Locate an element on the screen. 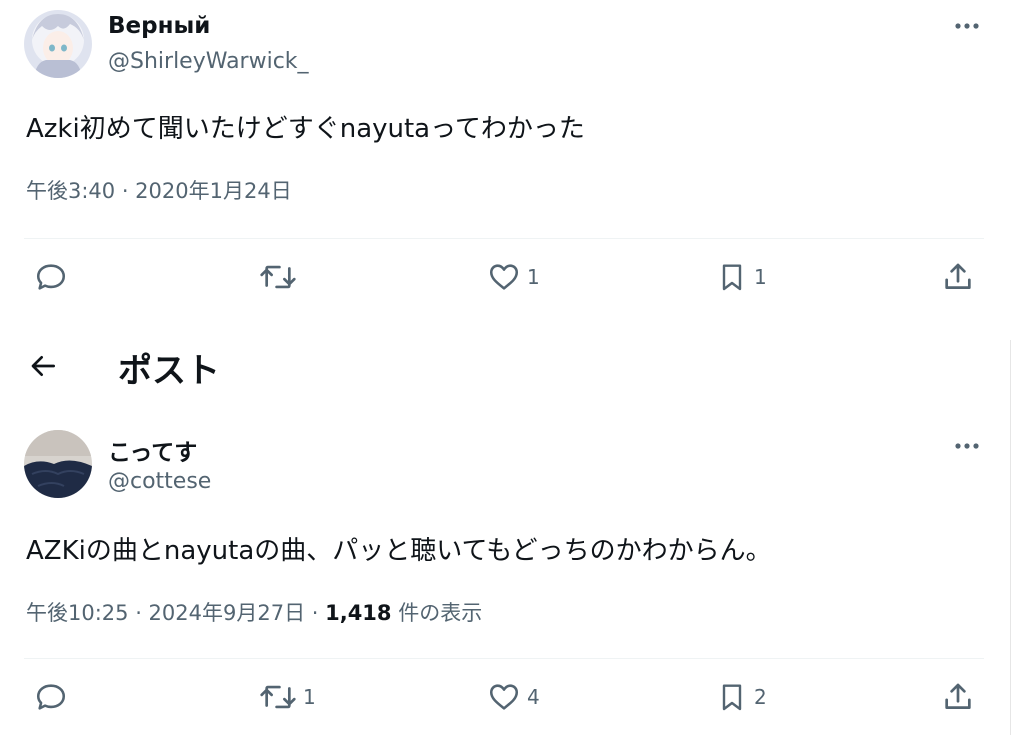 The height and width of the screenshot is (735, 1024). tweet-text: AZKiの曲とnayutaの曲、パッと聴いてもどっちのかわからん。 is located at coordinates (399, 551).